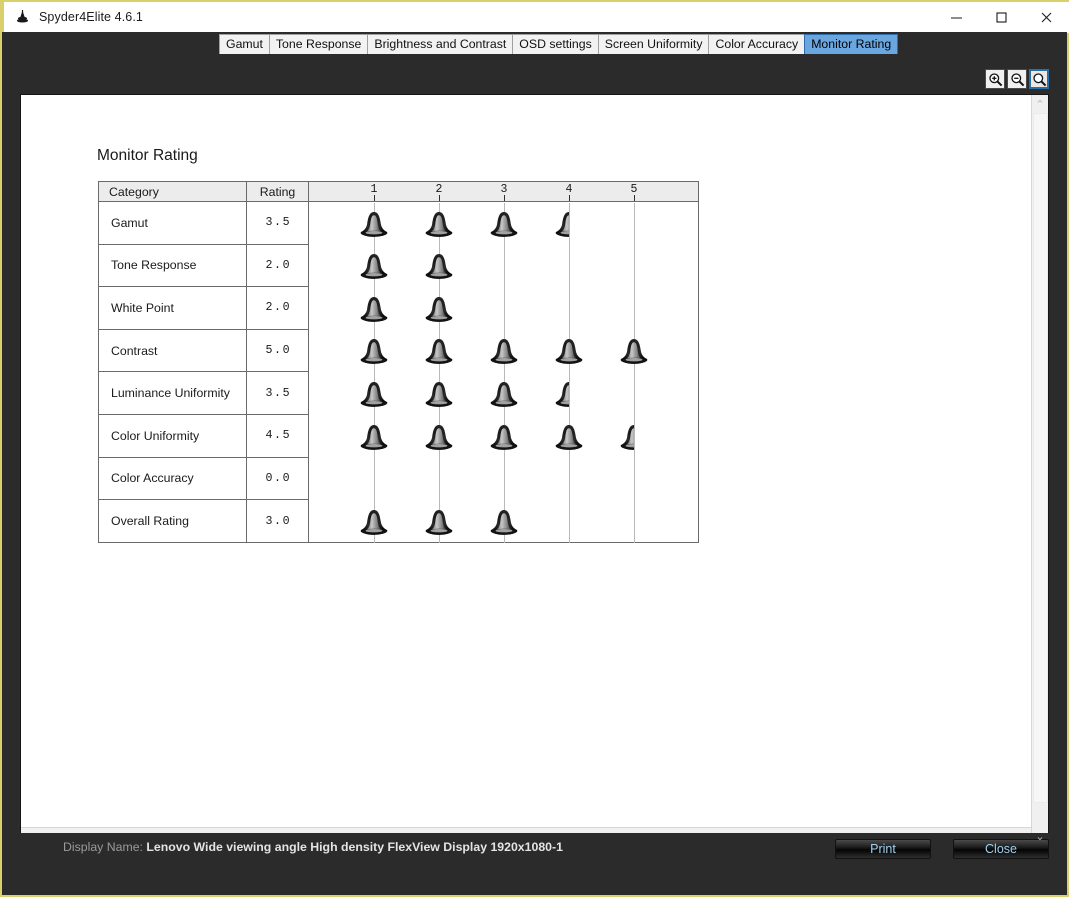 The height and width of the screenshot is (897, 1069). What do you see at coordinates (278, 521) in the screenshot?
I see `rating-value: 3.0` at bounding box center [278, 521].